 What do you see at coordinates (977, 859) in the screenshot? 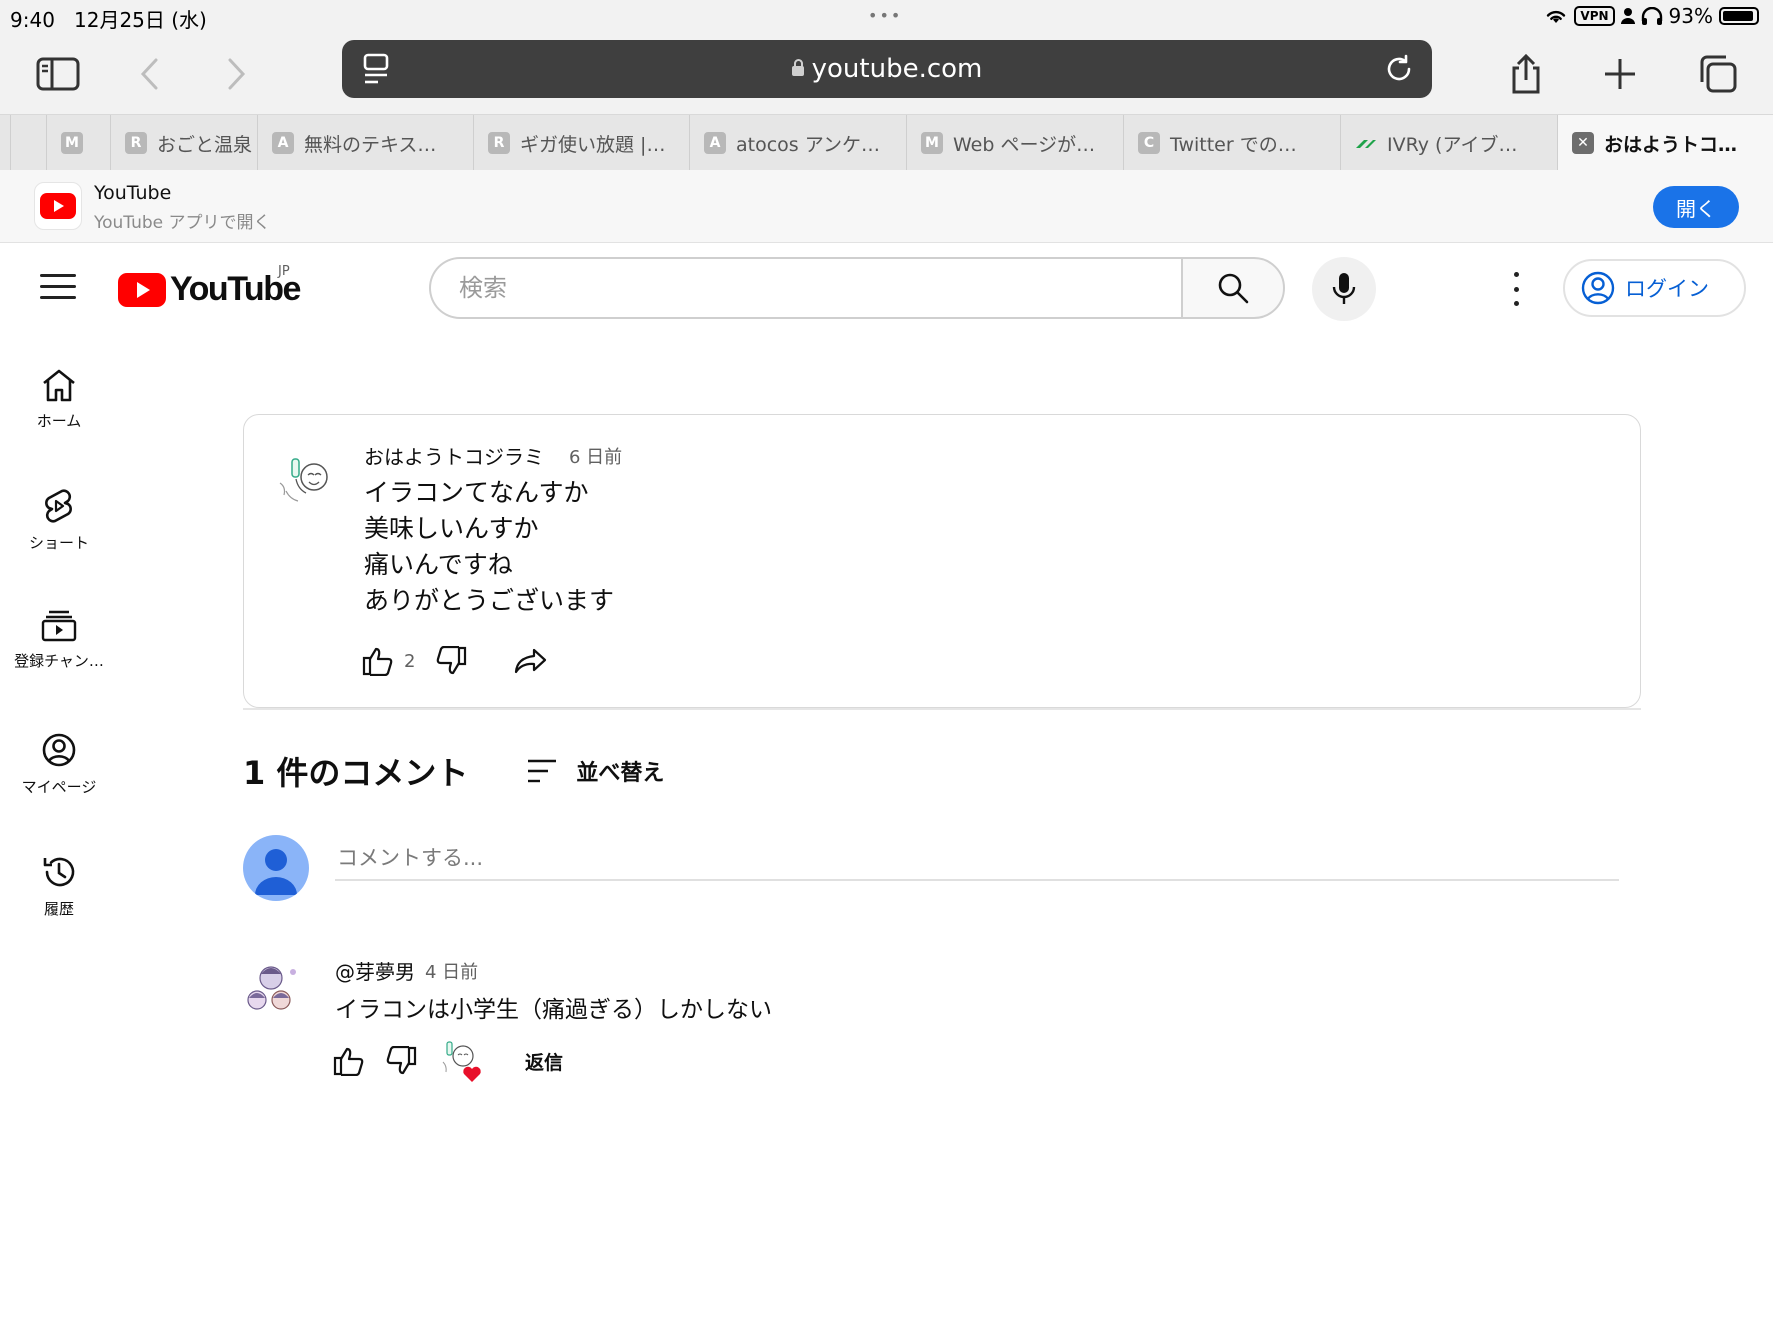
I see `comment-input` at bounding box center [977, 859].